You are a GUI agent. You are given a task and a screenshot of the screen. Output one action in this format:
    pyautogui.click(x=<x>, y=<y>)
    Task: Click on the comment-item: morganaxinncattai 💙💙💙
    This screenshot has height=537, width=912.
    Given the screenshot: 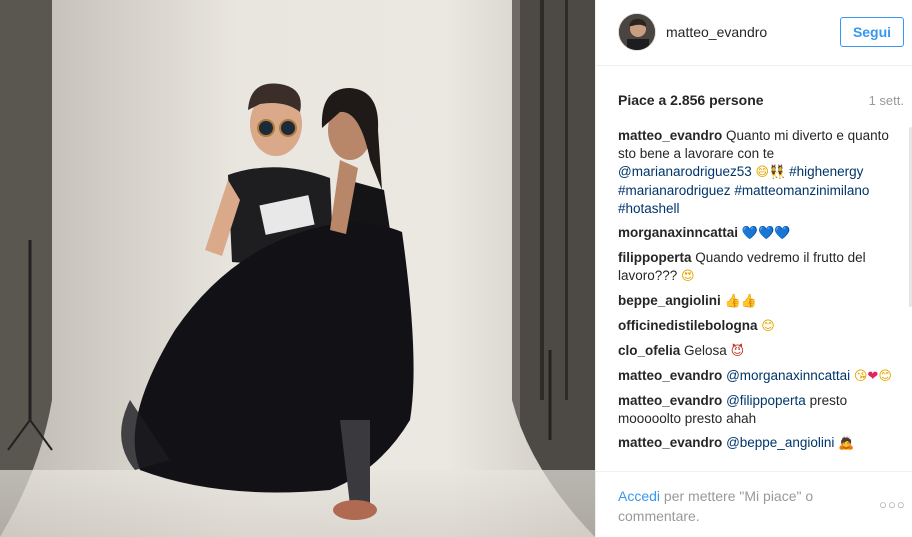 What is the action you would take?
    pyautogui.click(x=757, y=233)
    